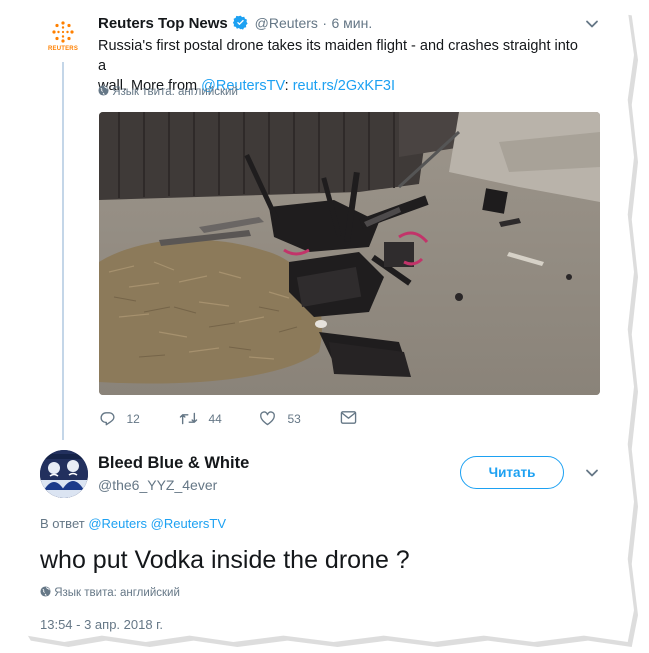  Describe the element at coordinates (101, 624) in the screenshot. I see `reply-timestamp: 13:54 - 3 апр. 2018 г.` at that location.